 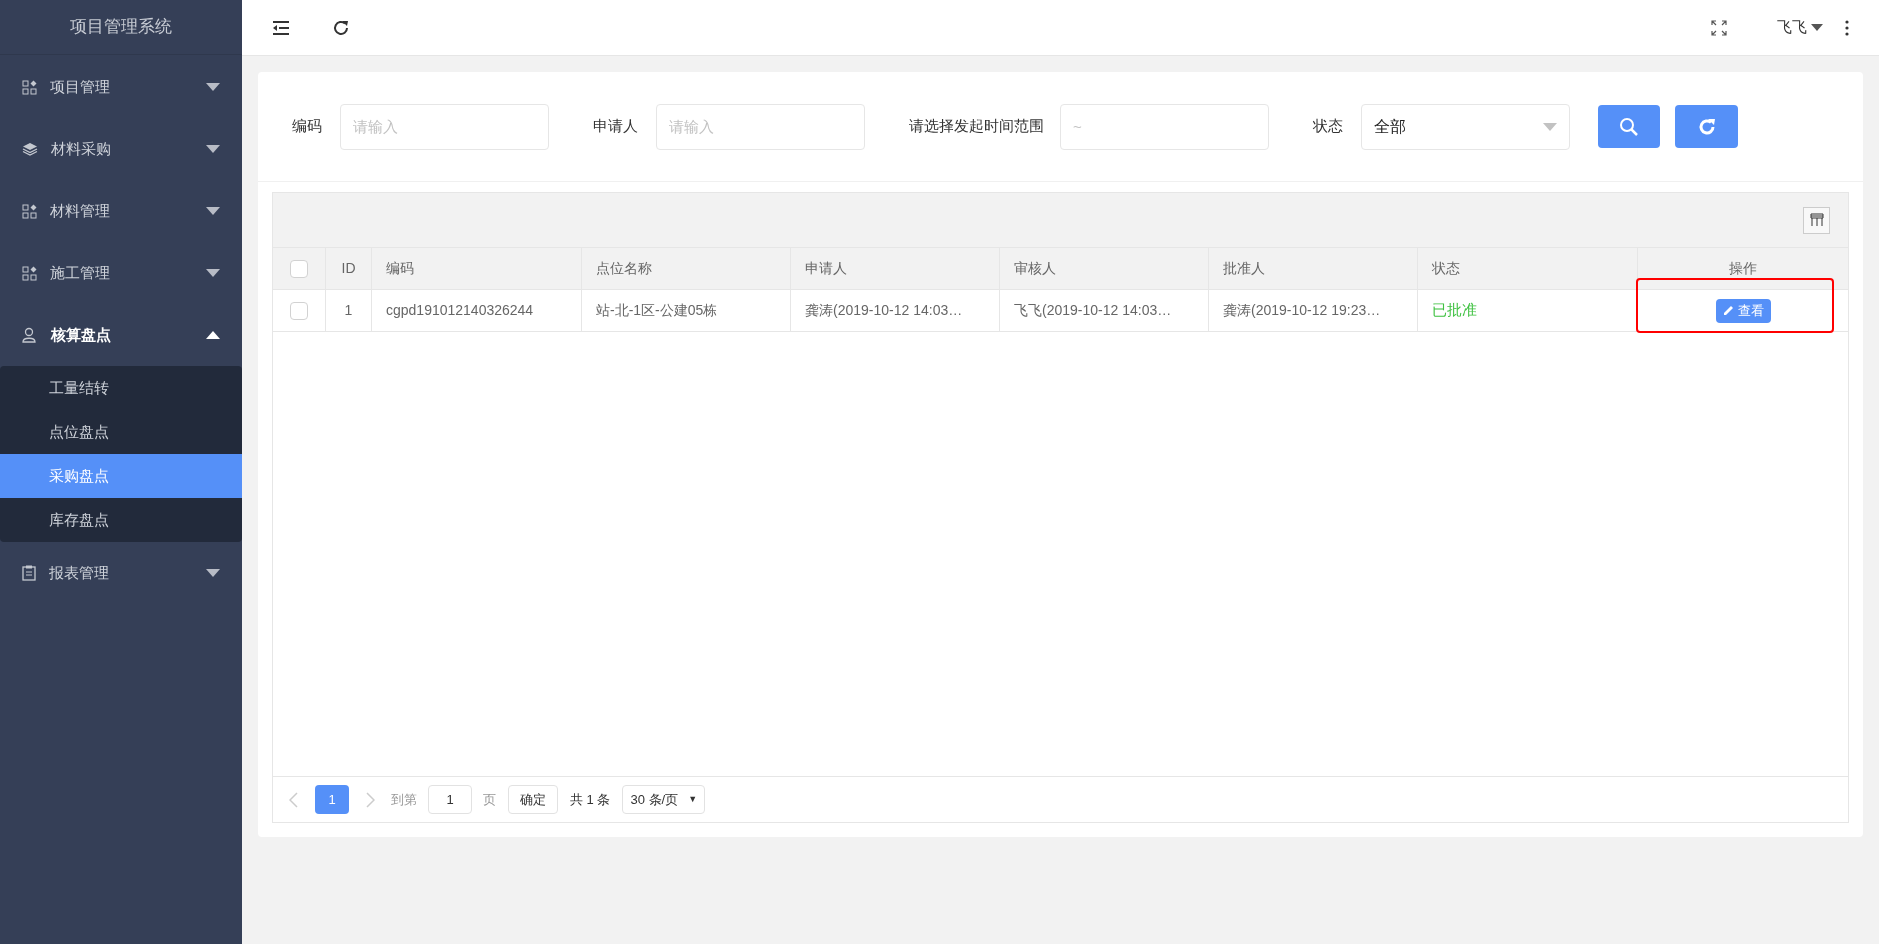 I want to click on column-header: 批准人, so click(x=1313, y=268).